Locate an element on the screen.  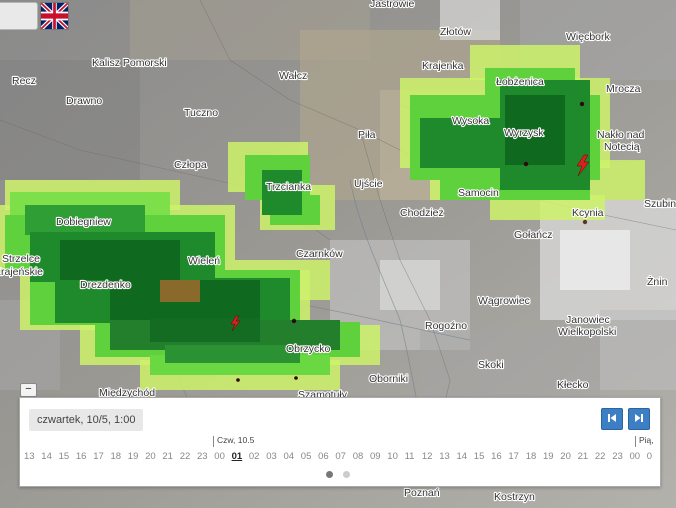
city-label: Nakło nad is located at coordinates (620, 135).